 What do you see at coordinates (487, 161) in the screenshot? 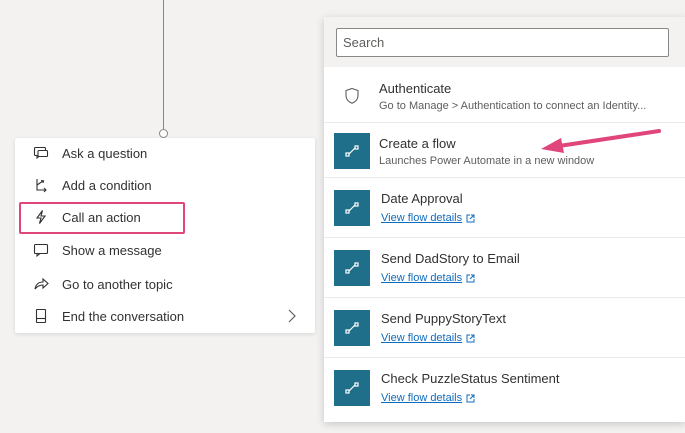
I see `action-item-subtitle: Launches Power Automate in a new window` at bounding box center [487, 161].